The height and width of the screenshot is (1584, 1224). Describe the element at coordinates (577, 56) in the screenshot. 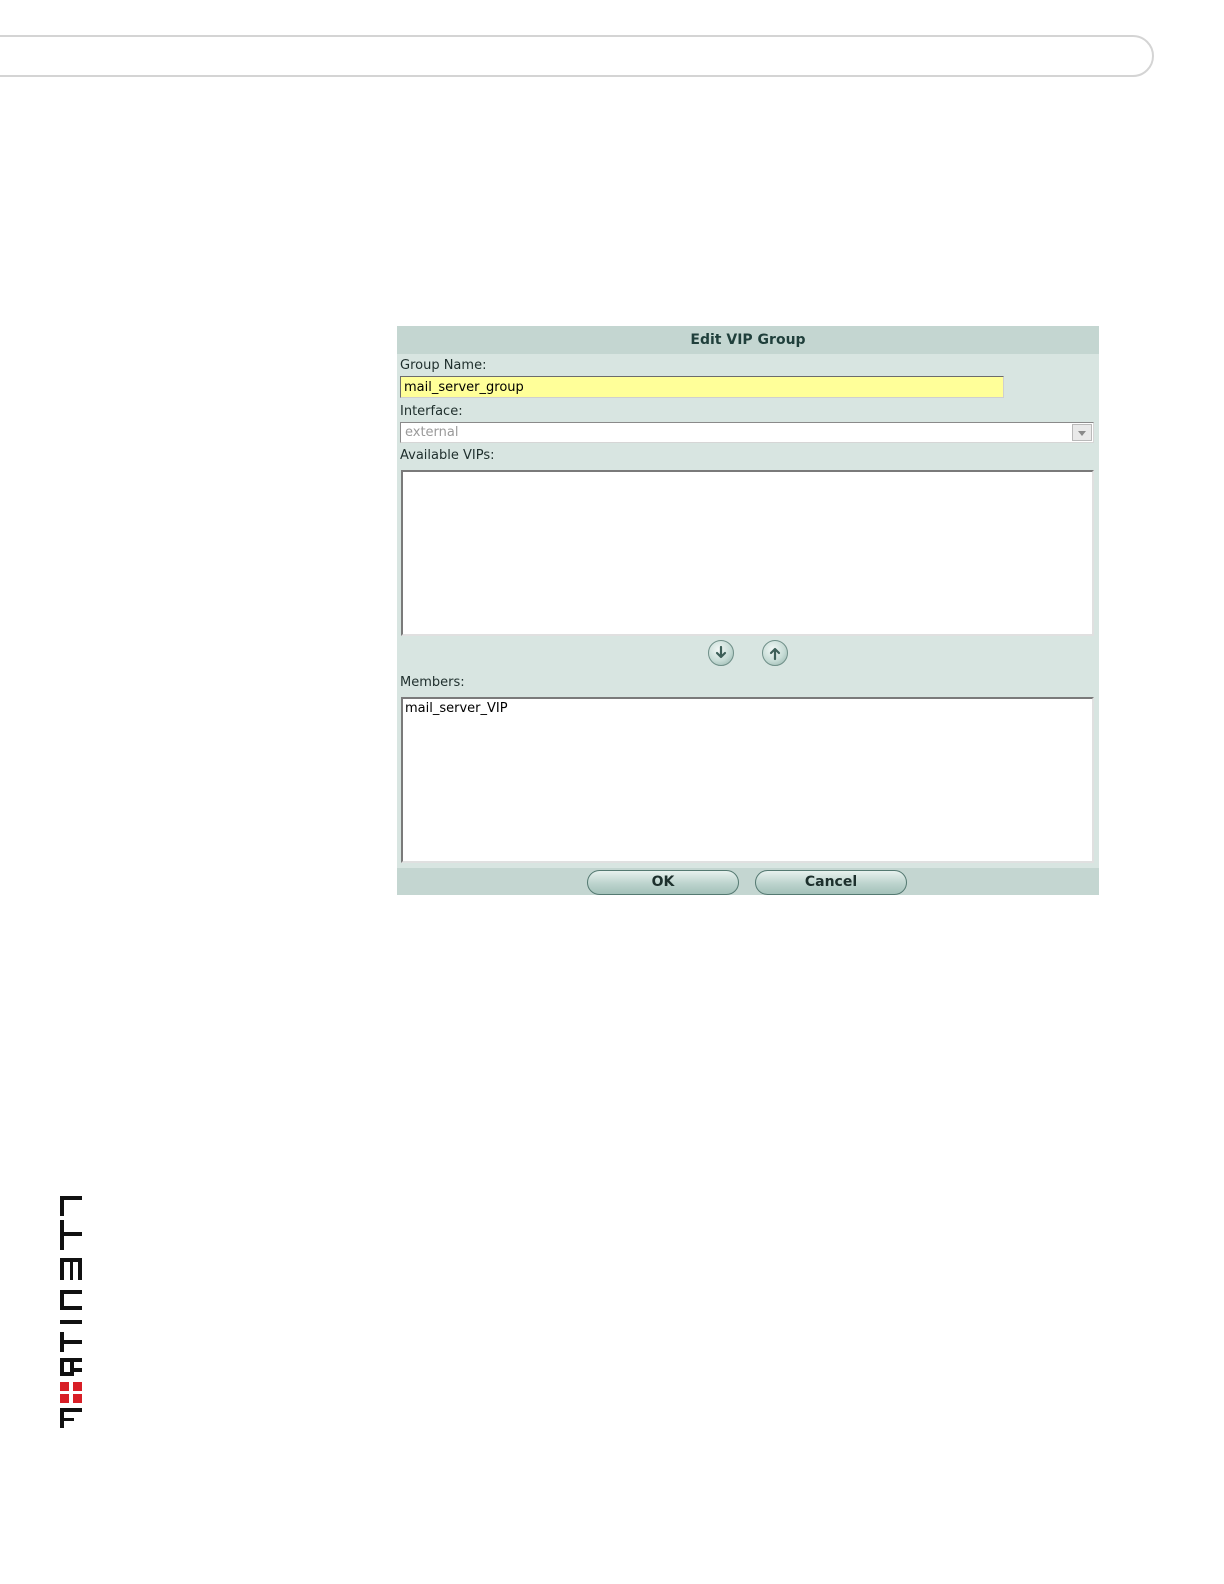

I see `page-header-bar` at that location.